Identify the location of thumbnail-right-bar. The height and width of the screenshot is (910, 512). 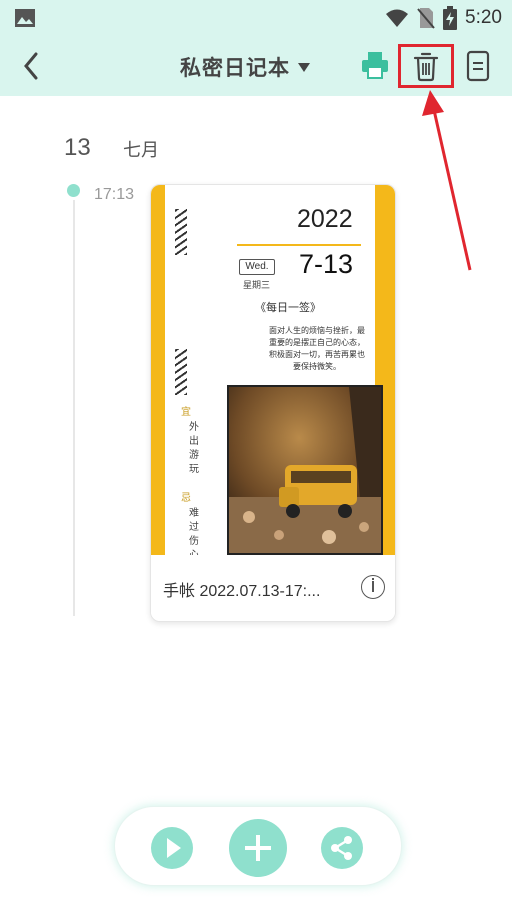
(385, 285).